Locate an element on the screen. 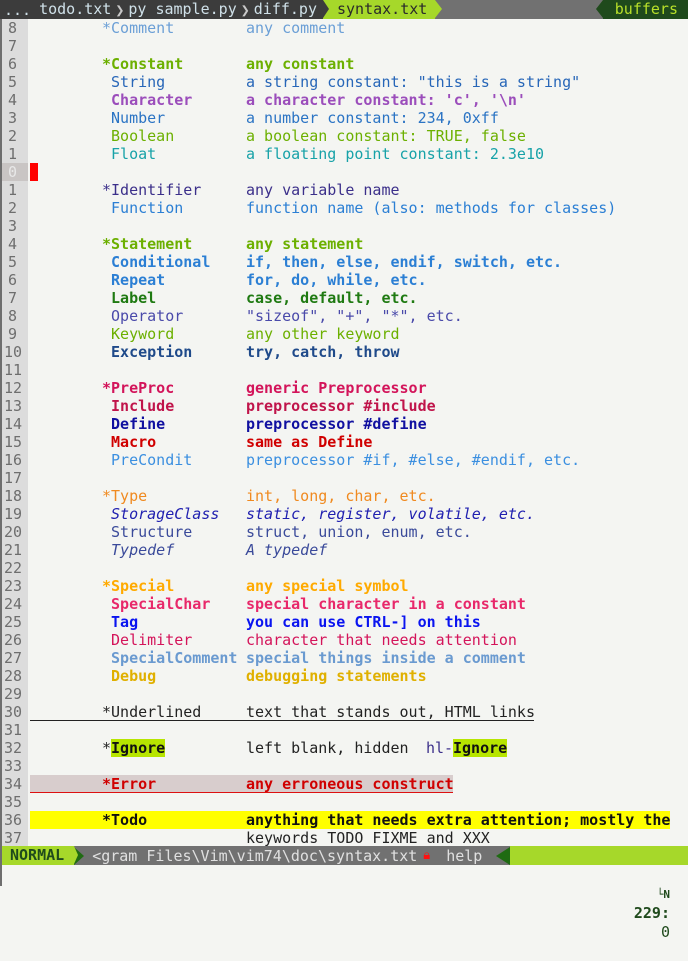  command-line is located at coordinates (345, 875).